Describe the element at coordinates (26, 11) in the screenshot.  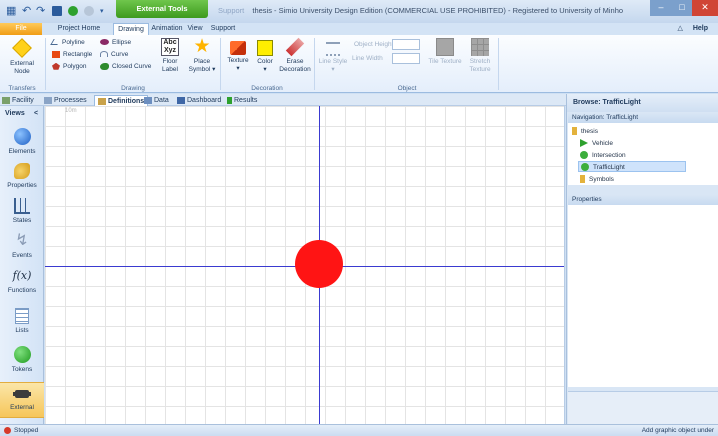
I see `undo-icon: ↶` at that location.